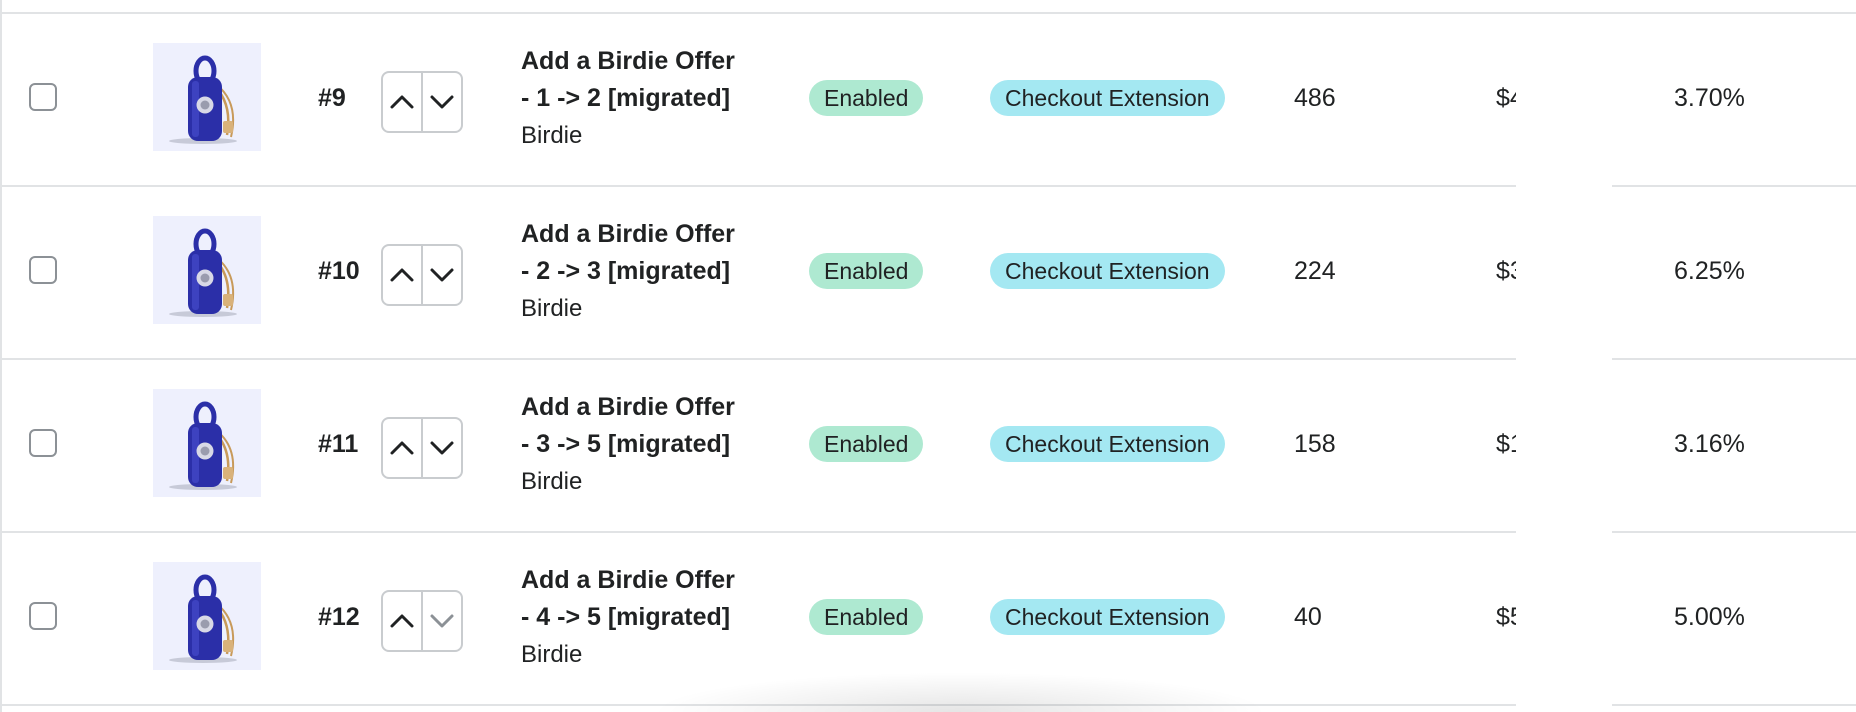 The height and width of the screenshot is (712, 1856). What do you see at coordinates (1308, 617) in the screenshot?
I see `offer-views: 40` at bounding box center [1308, 617].